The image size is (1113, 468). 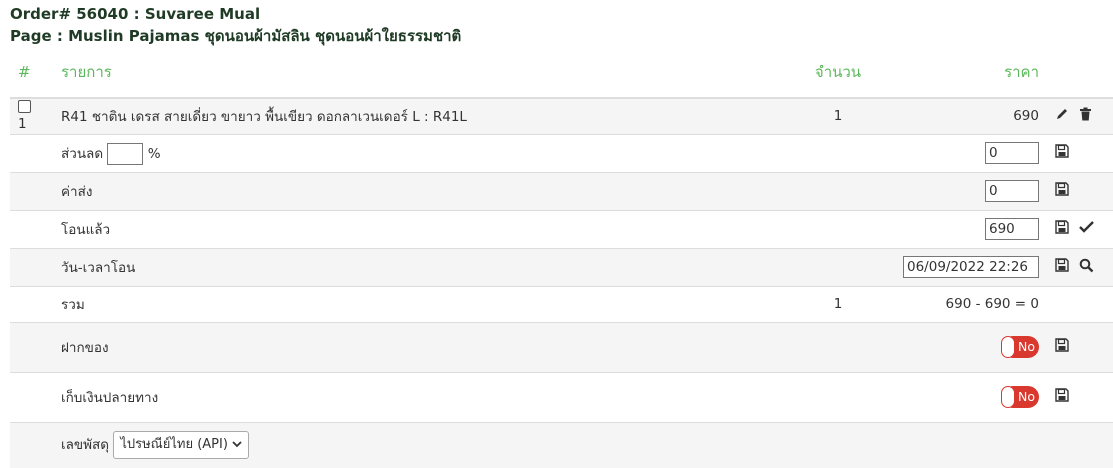 What do you see at coordinates (965, 303) in the screenshot?
I see `total-formula: 690 - 690 = 0` at bounding box center [965, 303].